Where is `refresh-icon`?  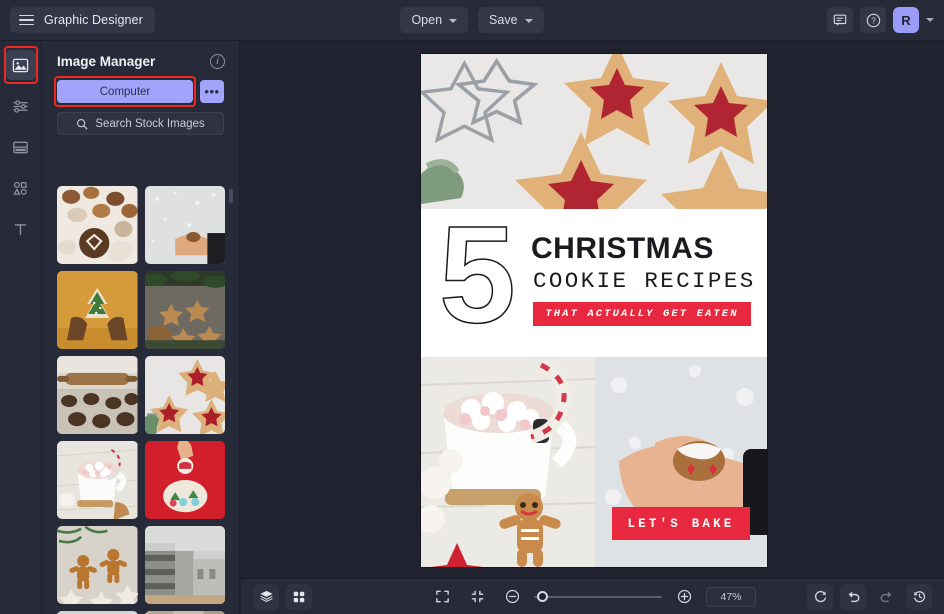
refresh-icon is located at coordinates (820, 596).